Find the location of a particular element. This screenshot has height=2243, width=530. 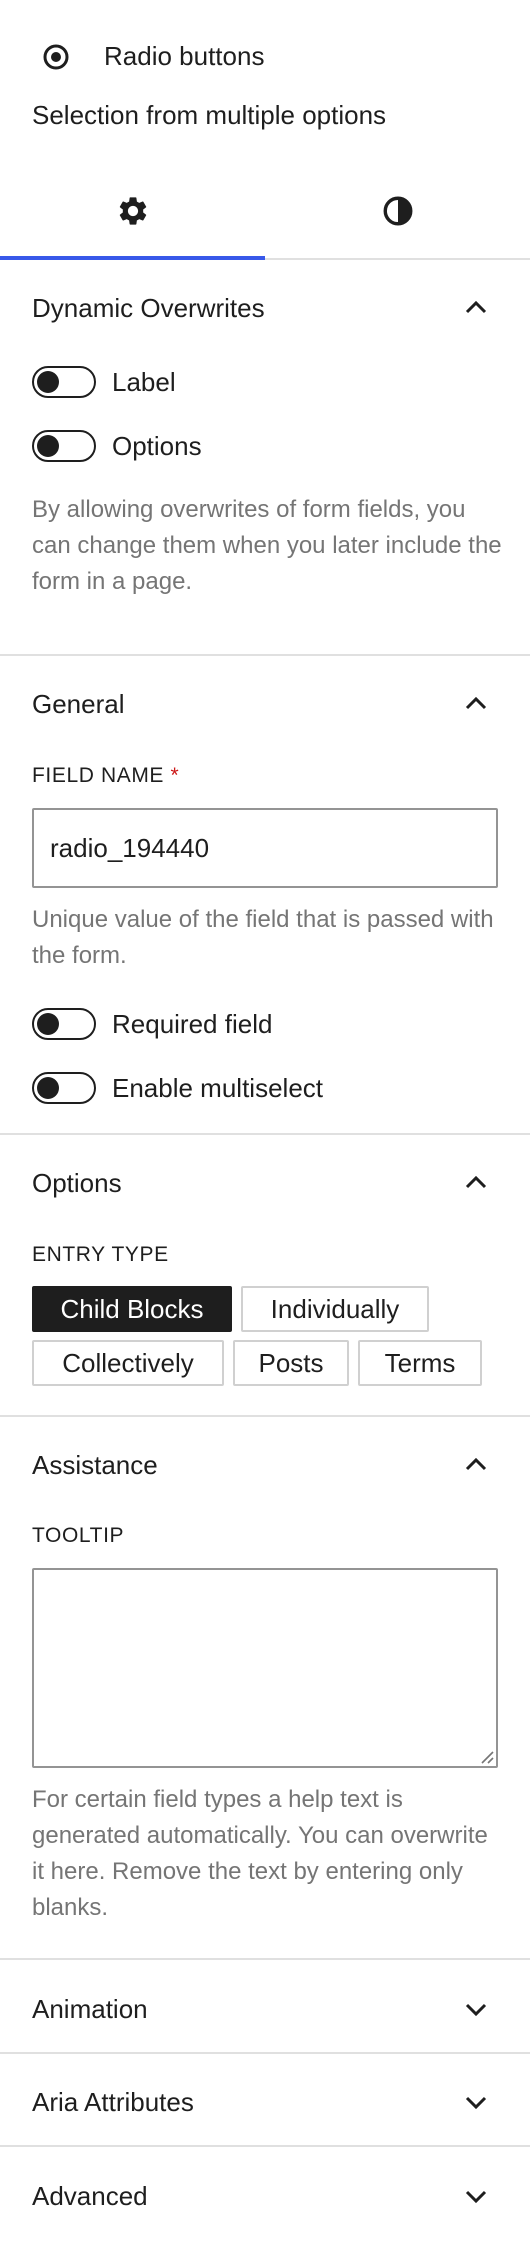

contrast-icon is located at coordinates (398, 213).